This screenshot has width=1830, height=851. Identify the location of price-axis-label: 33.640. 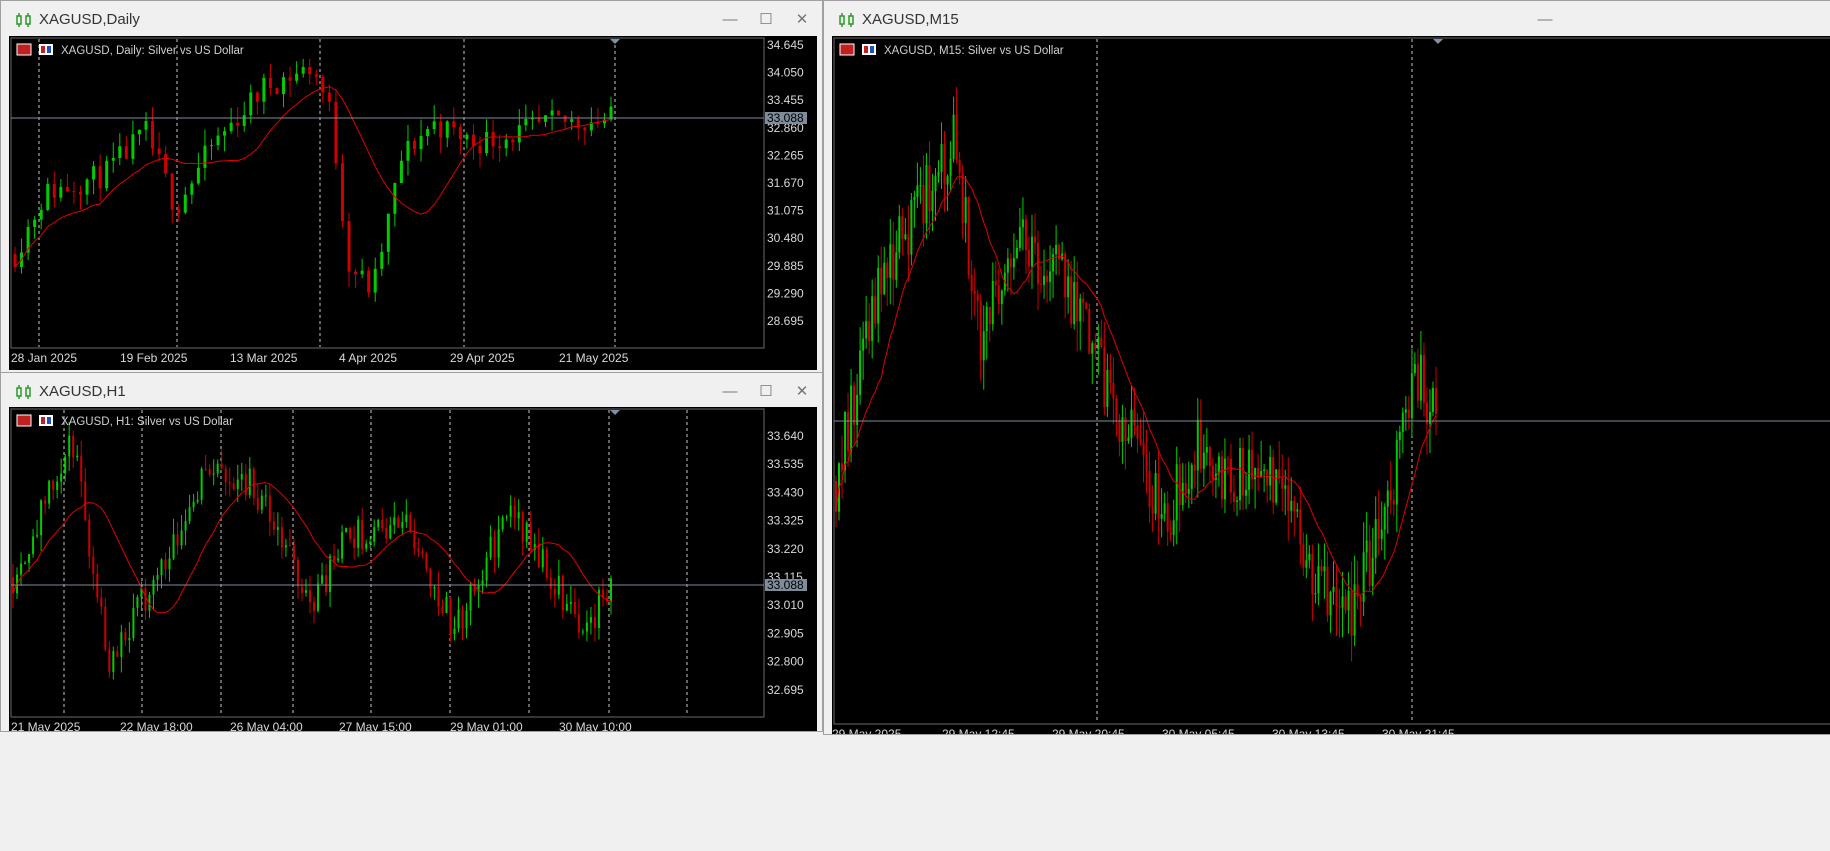
(785, 436).